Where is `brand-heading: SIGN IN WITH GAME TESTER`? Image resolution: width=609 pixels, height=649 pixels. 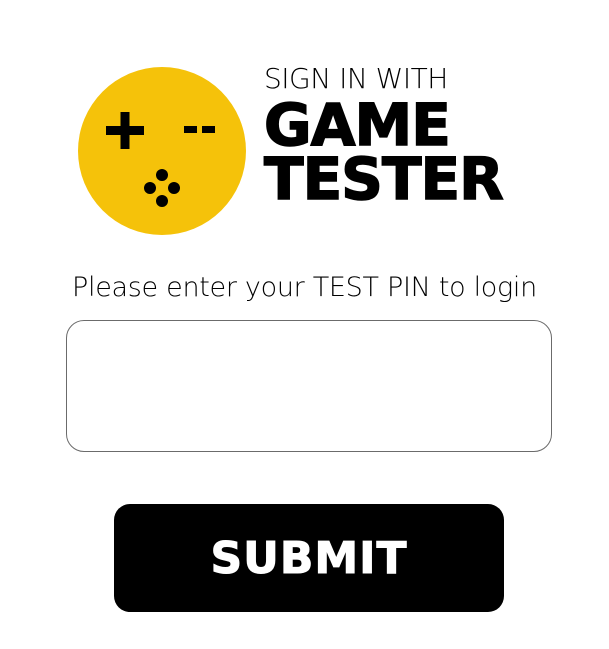
brand-heading: SIGN IN WITH GAME TESTER is located at coordinates (413, 136).